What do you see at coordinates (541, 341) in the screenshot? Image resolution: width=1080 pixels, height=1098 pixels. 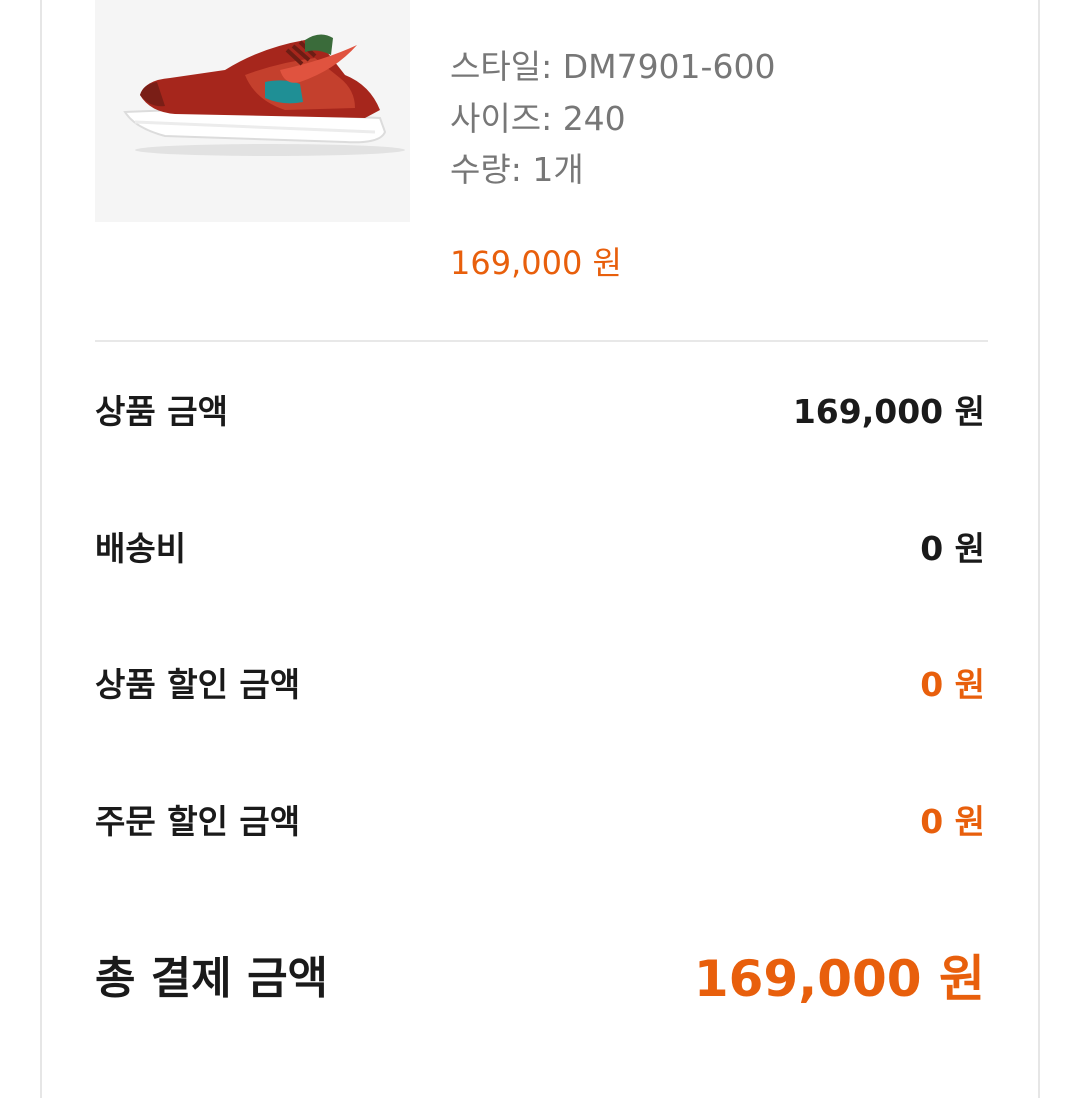 I see `section-divider` at bounding box center [541, 341].